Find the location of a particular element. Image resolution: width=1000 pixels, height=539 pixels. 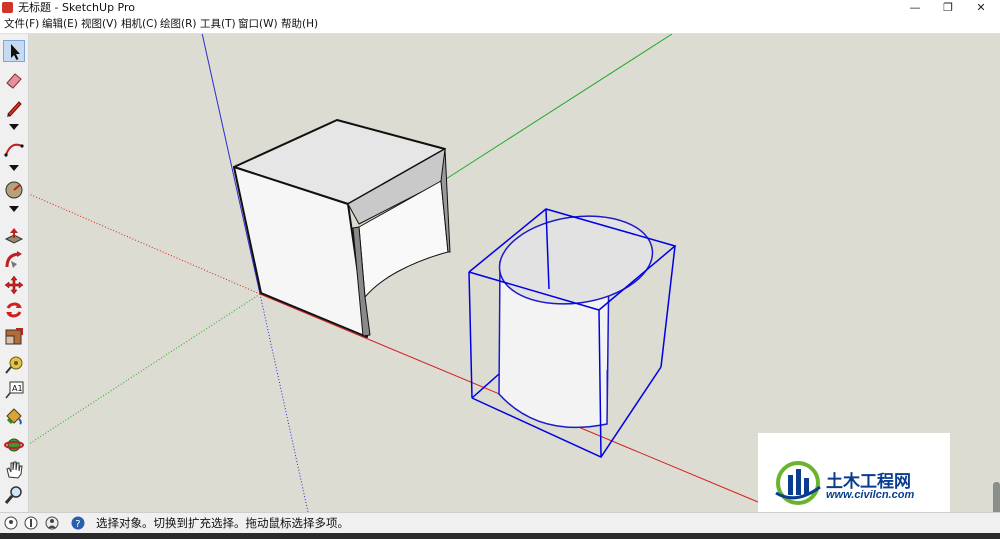

pencil-icon is located at coordinates (14, 108).